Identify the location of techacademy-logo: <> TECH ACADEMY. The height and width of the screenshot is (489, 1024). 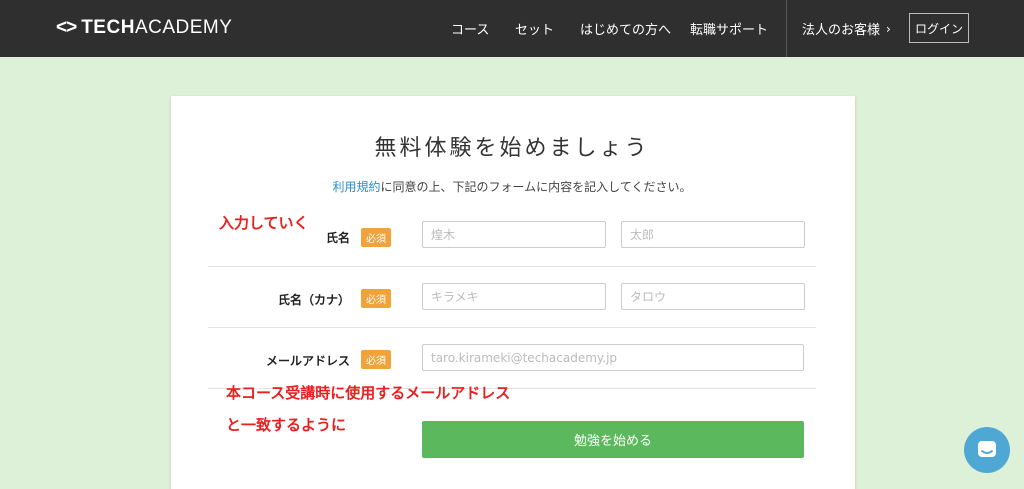
(144, 28).